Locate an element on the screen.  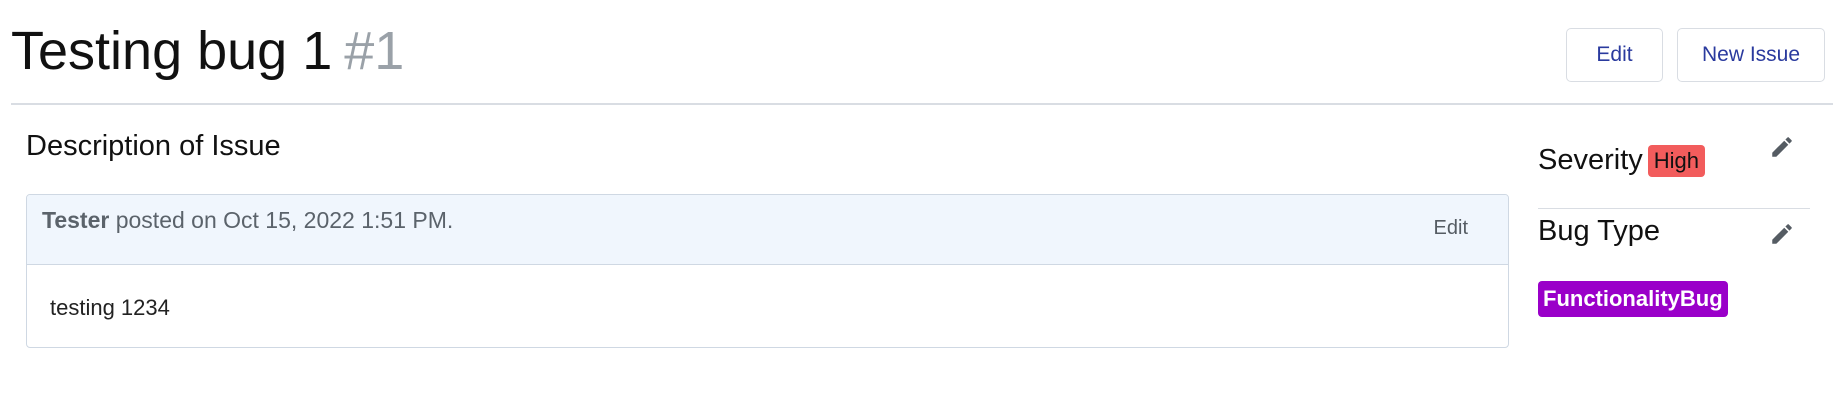
issue-number: #1 is located at coordinates (374, 51).